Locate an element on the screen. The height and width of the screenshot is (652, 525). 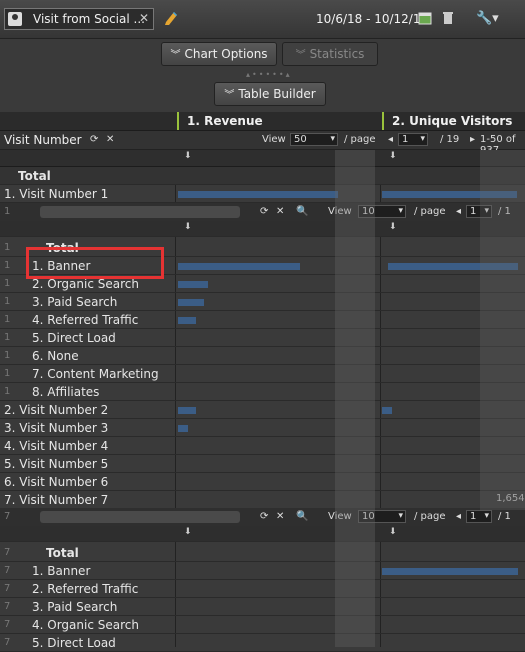
chart-options-button: ︾ Chart Options is located at coordinates (219, 54).